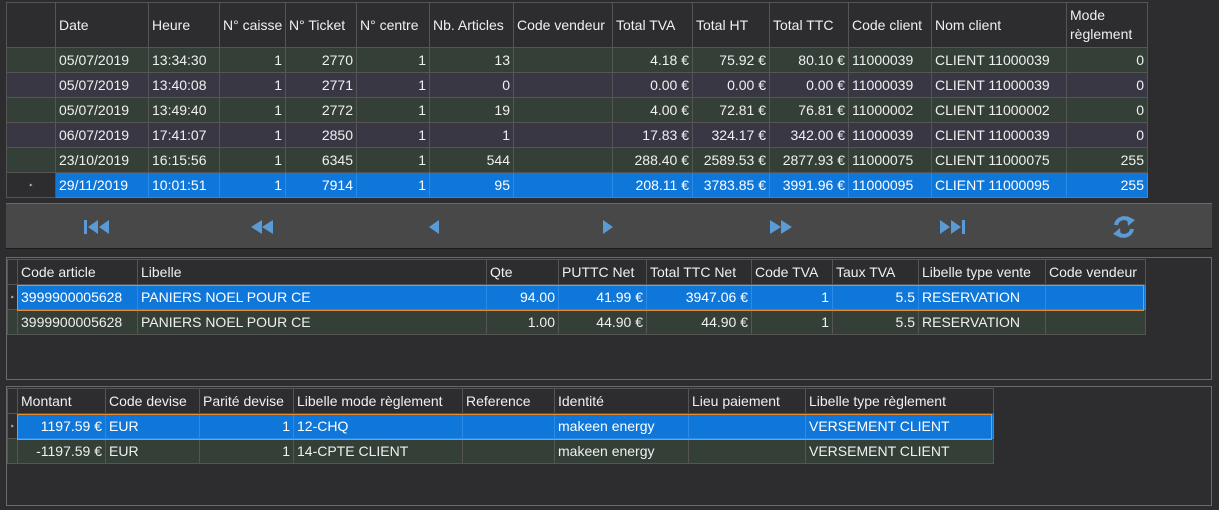 The height and width of the screenshot is (510, 1219). What do you see at coordinates (246, 401) in the screenshot?
I see `col-header-parite-devise: Parité devise` at bounding box center [246, 401].